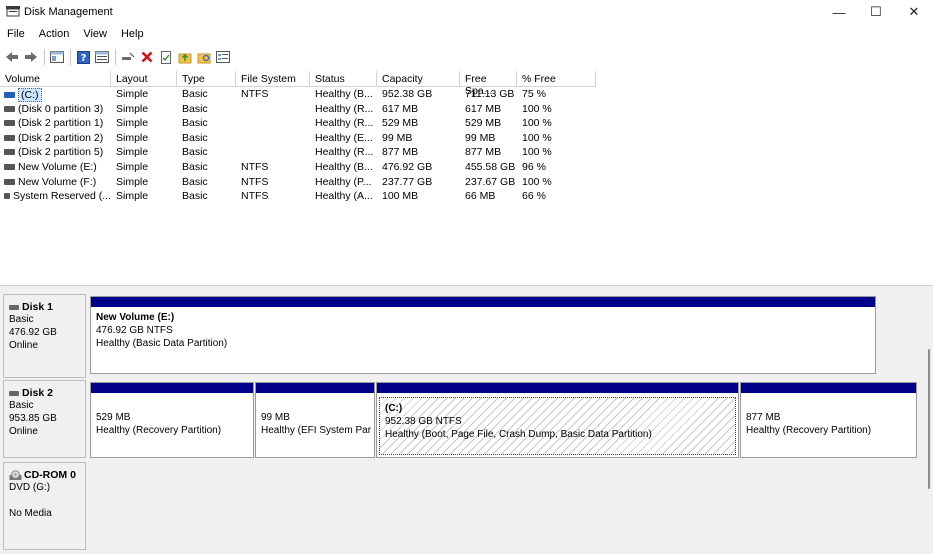 The image size is (933, 554). What do you see at coordinates (132, 34) in the screenshot?
I see `menu-help: Help` at bounding box center [132, 34].